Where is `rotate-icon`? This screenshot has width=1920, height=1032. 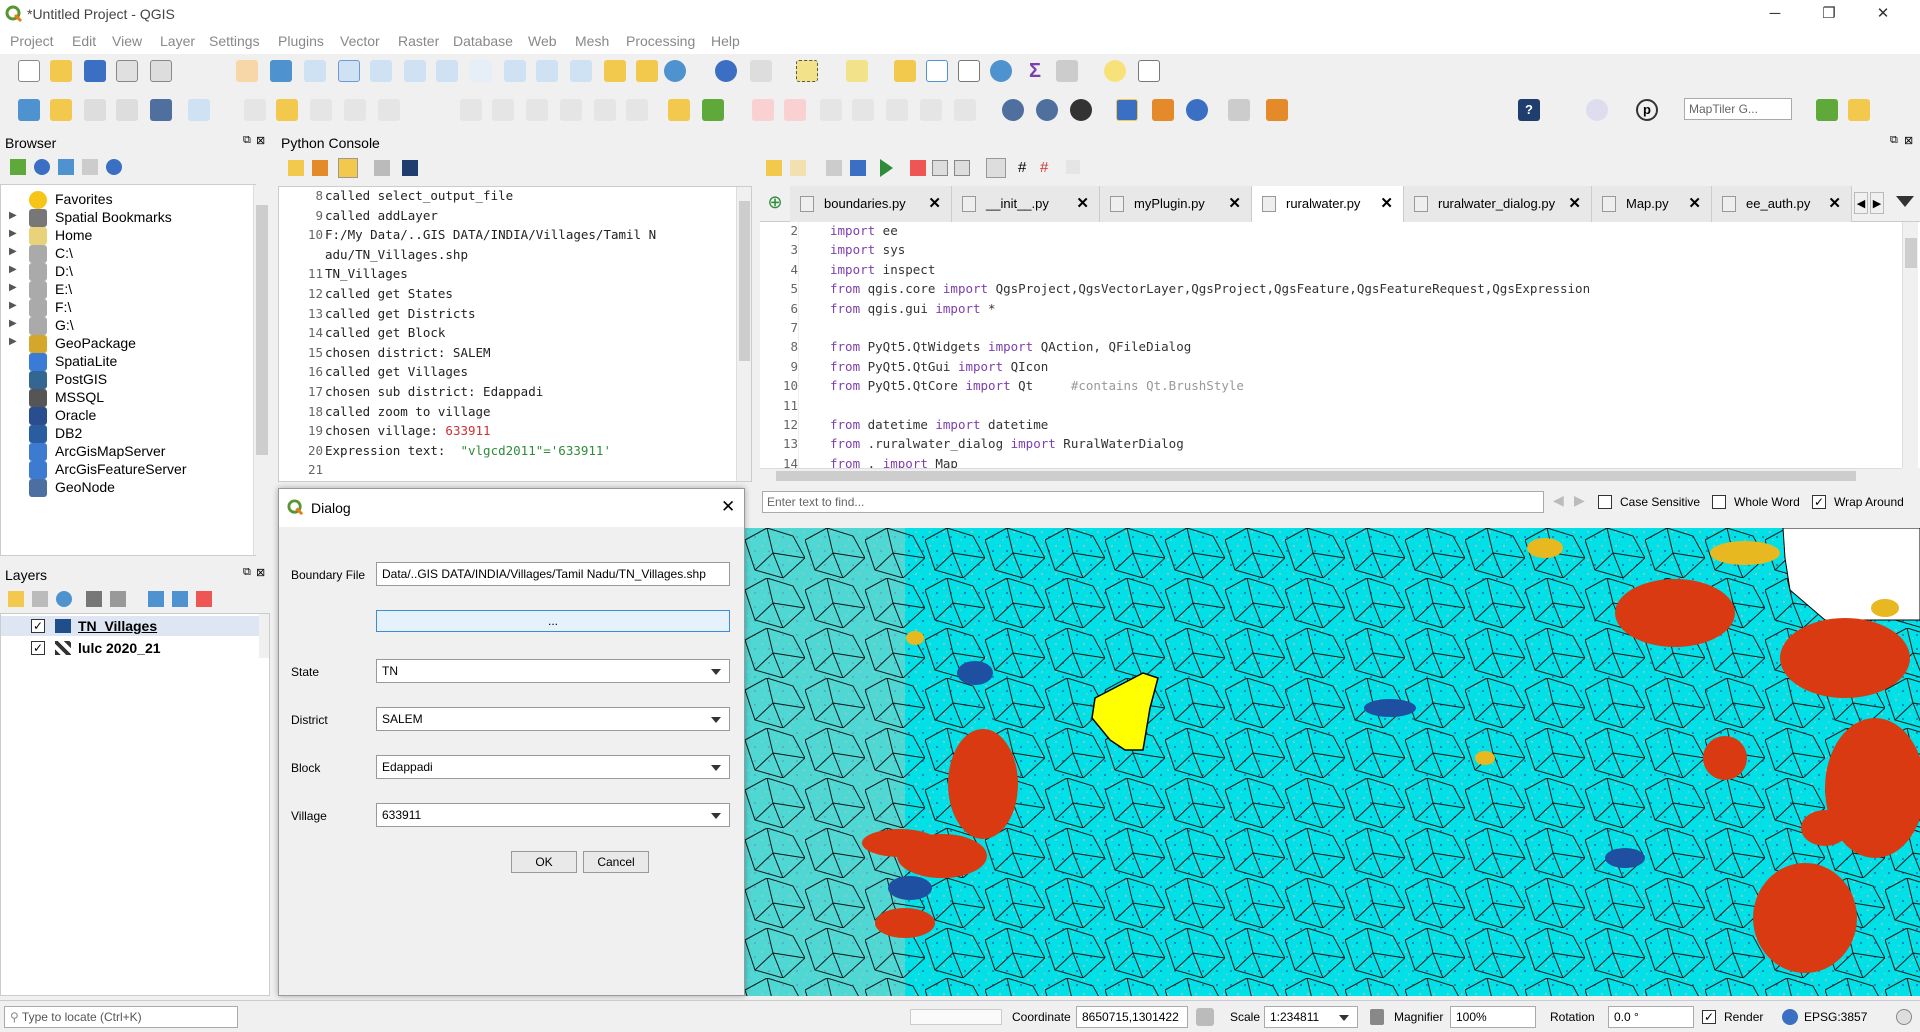
rotate-icon is located at coordinates (1197, 110).